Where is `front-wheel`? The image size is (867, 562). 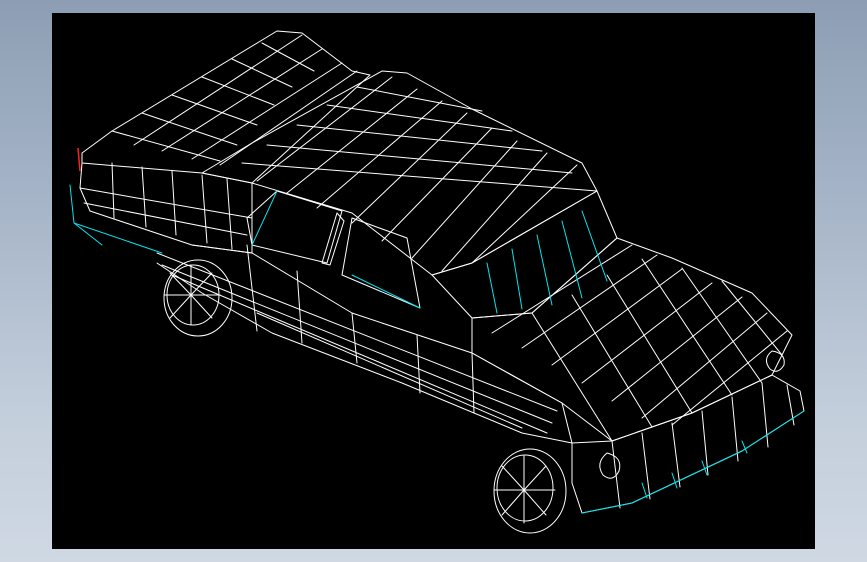
front-wheel is located at coordinates (530, 491).